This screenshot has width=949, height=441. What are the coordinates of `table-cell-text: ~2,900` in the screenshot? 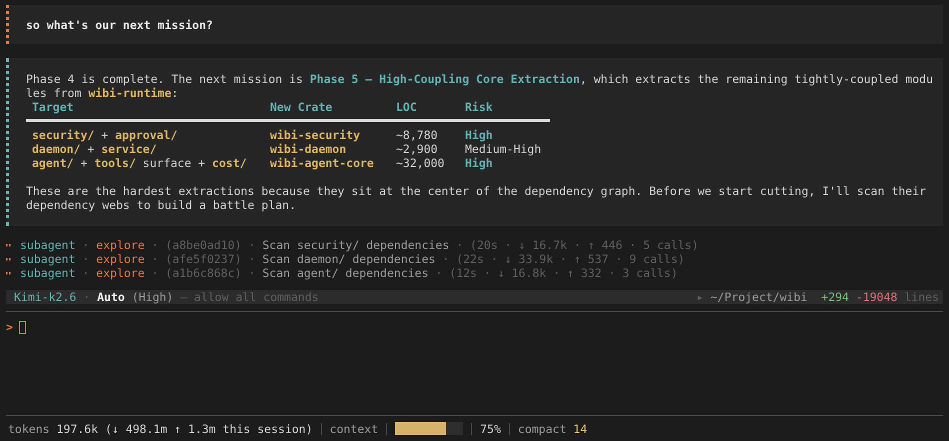 It's located at (417, 149).